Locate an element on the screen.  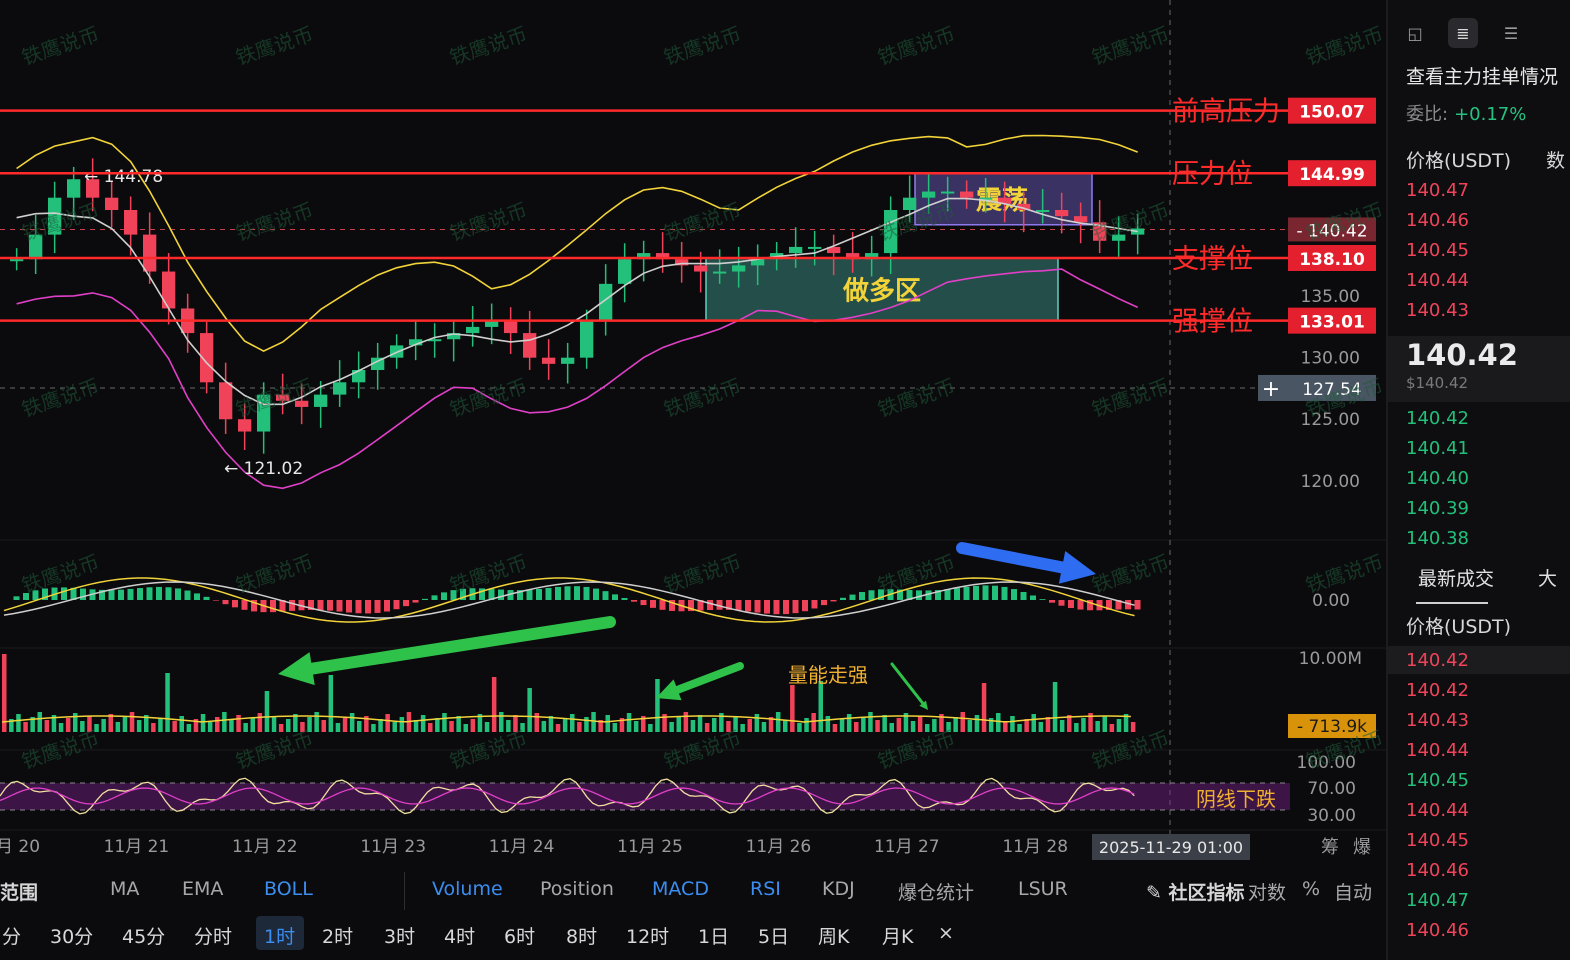
orderbook-both-icon: ≣ is located at coordinates (1463, 33).